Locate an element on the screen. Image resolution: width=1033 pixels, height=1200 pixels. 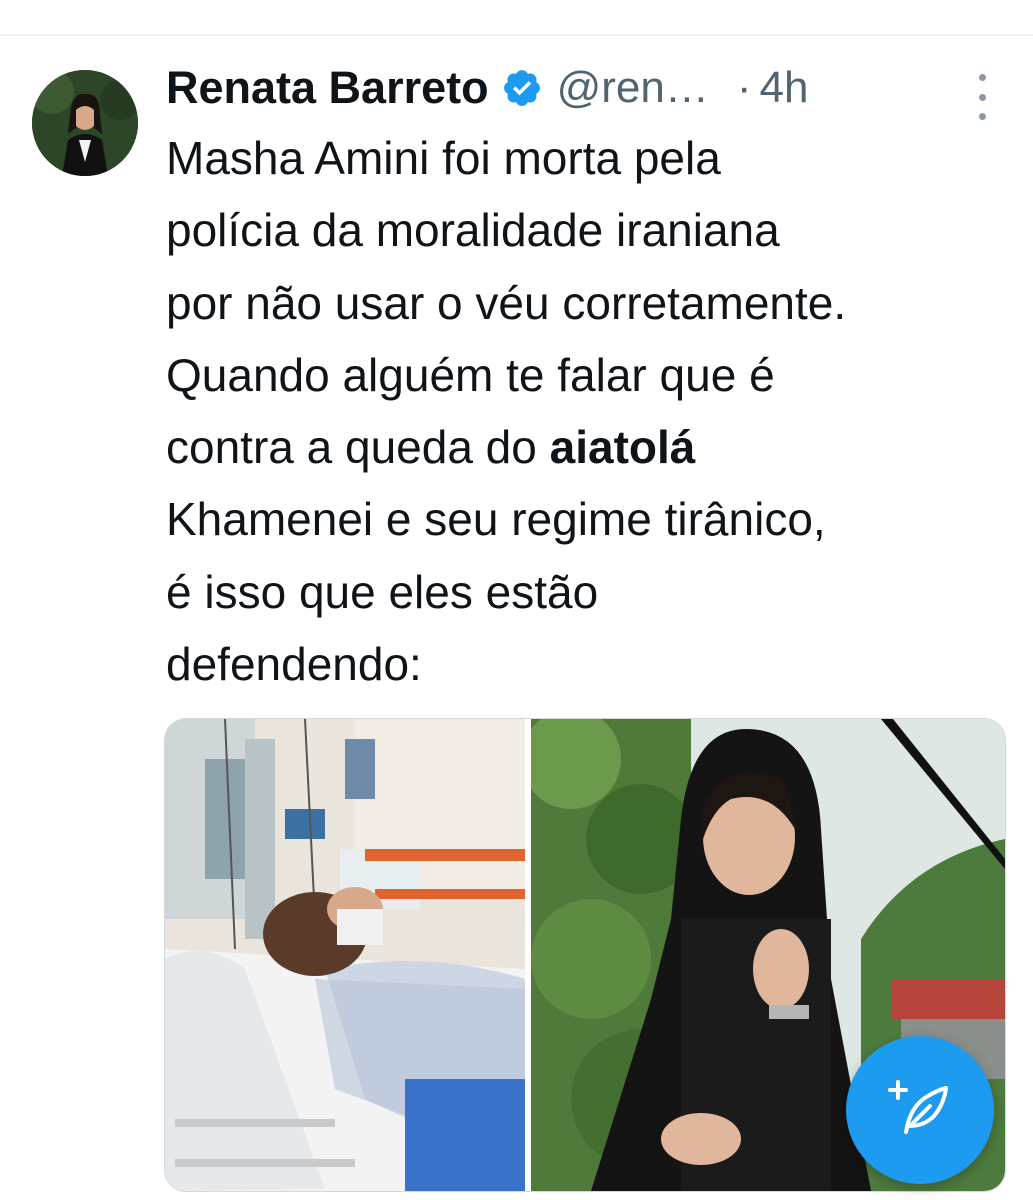
tweet-text-bold: aiatolá is located at coordinates (622, 447).